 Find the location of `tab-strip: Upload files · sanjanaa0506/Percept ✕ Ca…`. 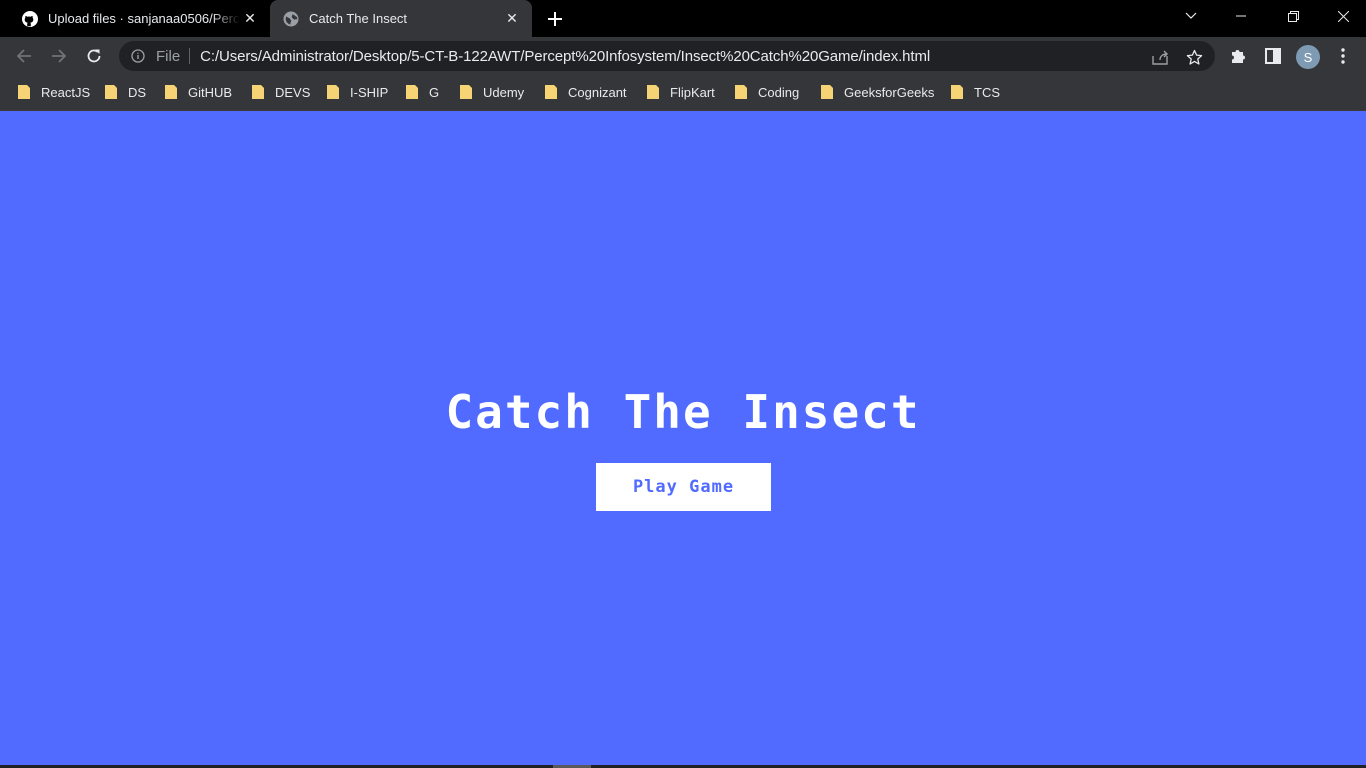

tab-strip: Upload files · sanjanaa0506/Percept ✕ Ca… is located at coordinates (683, 18).